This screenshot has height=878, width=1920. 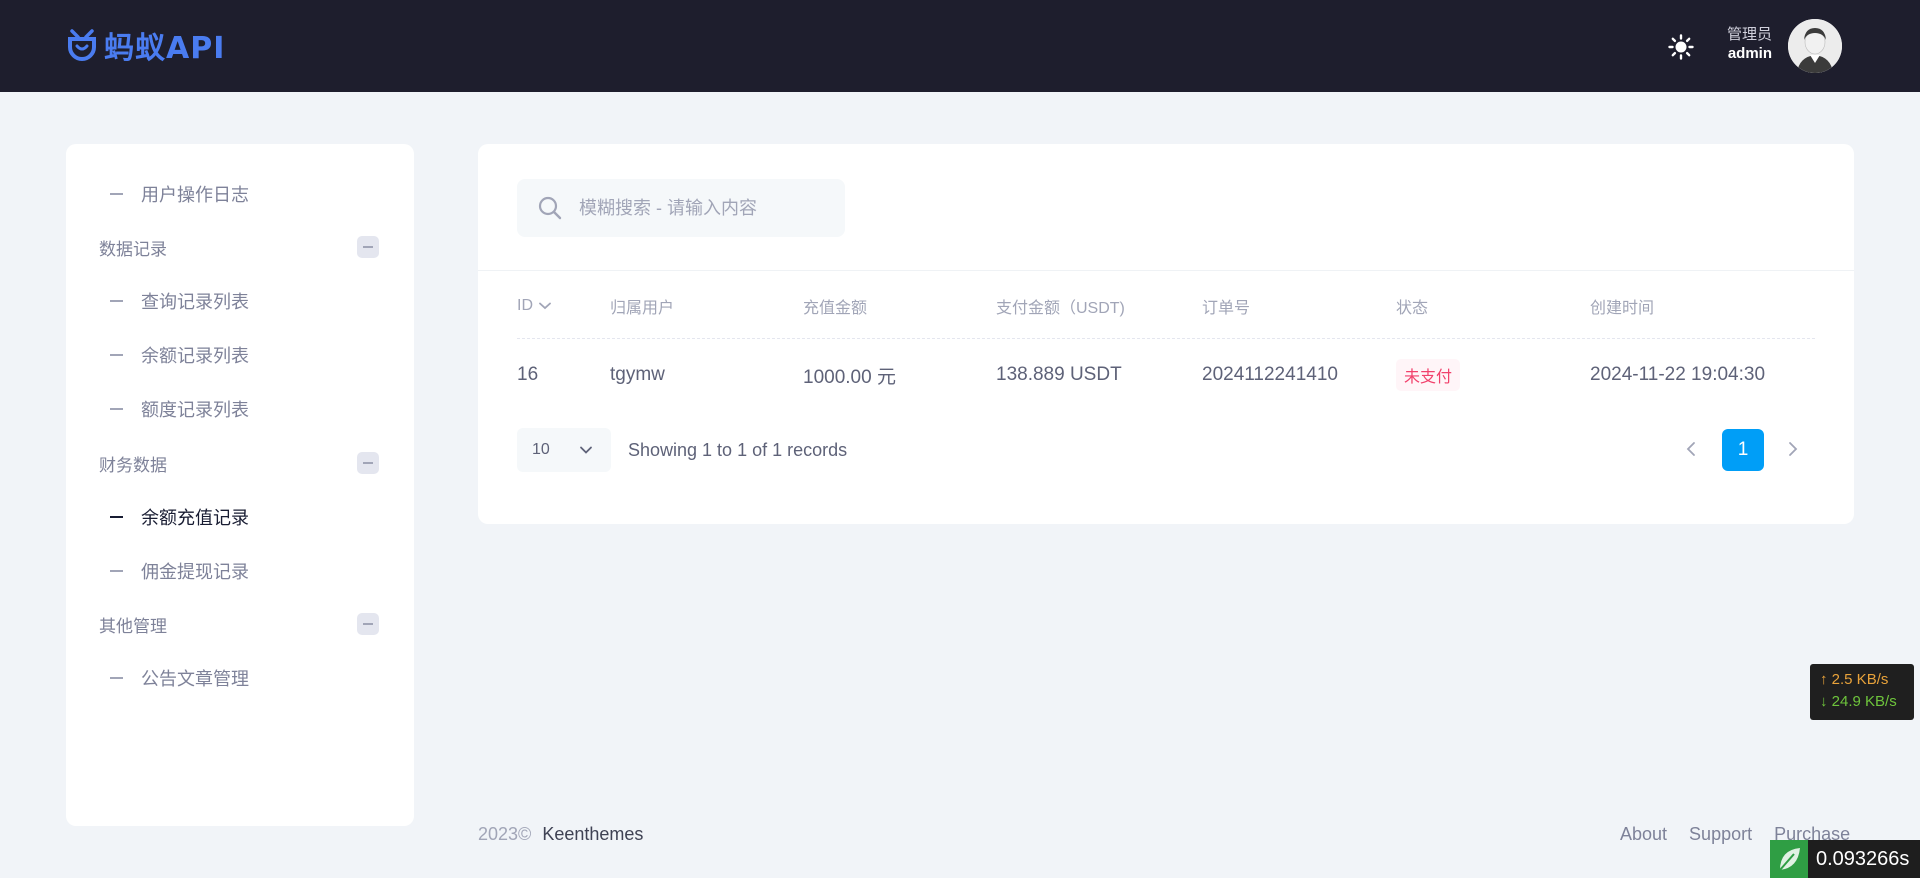 What do you see at coordinates (849, 377) in the screenshot?
I see `cell-amount: 1000.00 元` at bounding box center [849, 377].